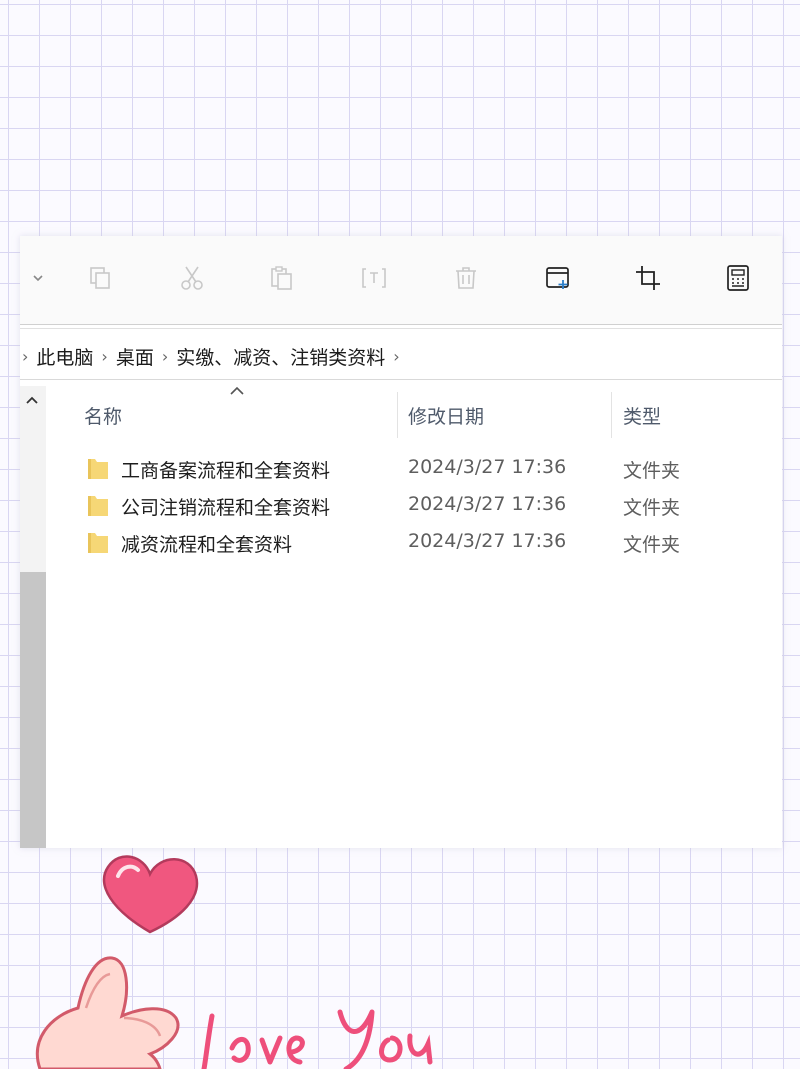 The image size is (800, 1069). Describe the element at coordinates (282, 278) in the screenshot. I see `paste-icon` at that location.